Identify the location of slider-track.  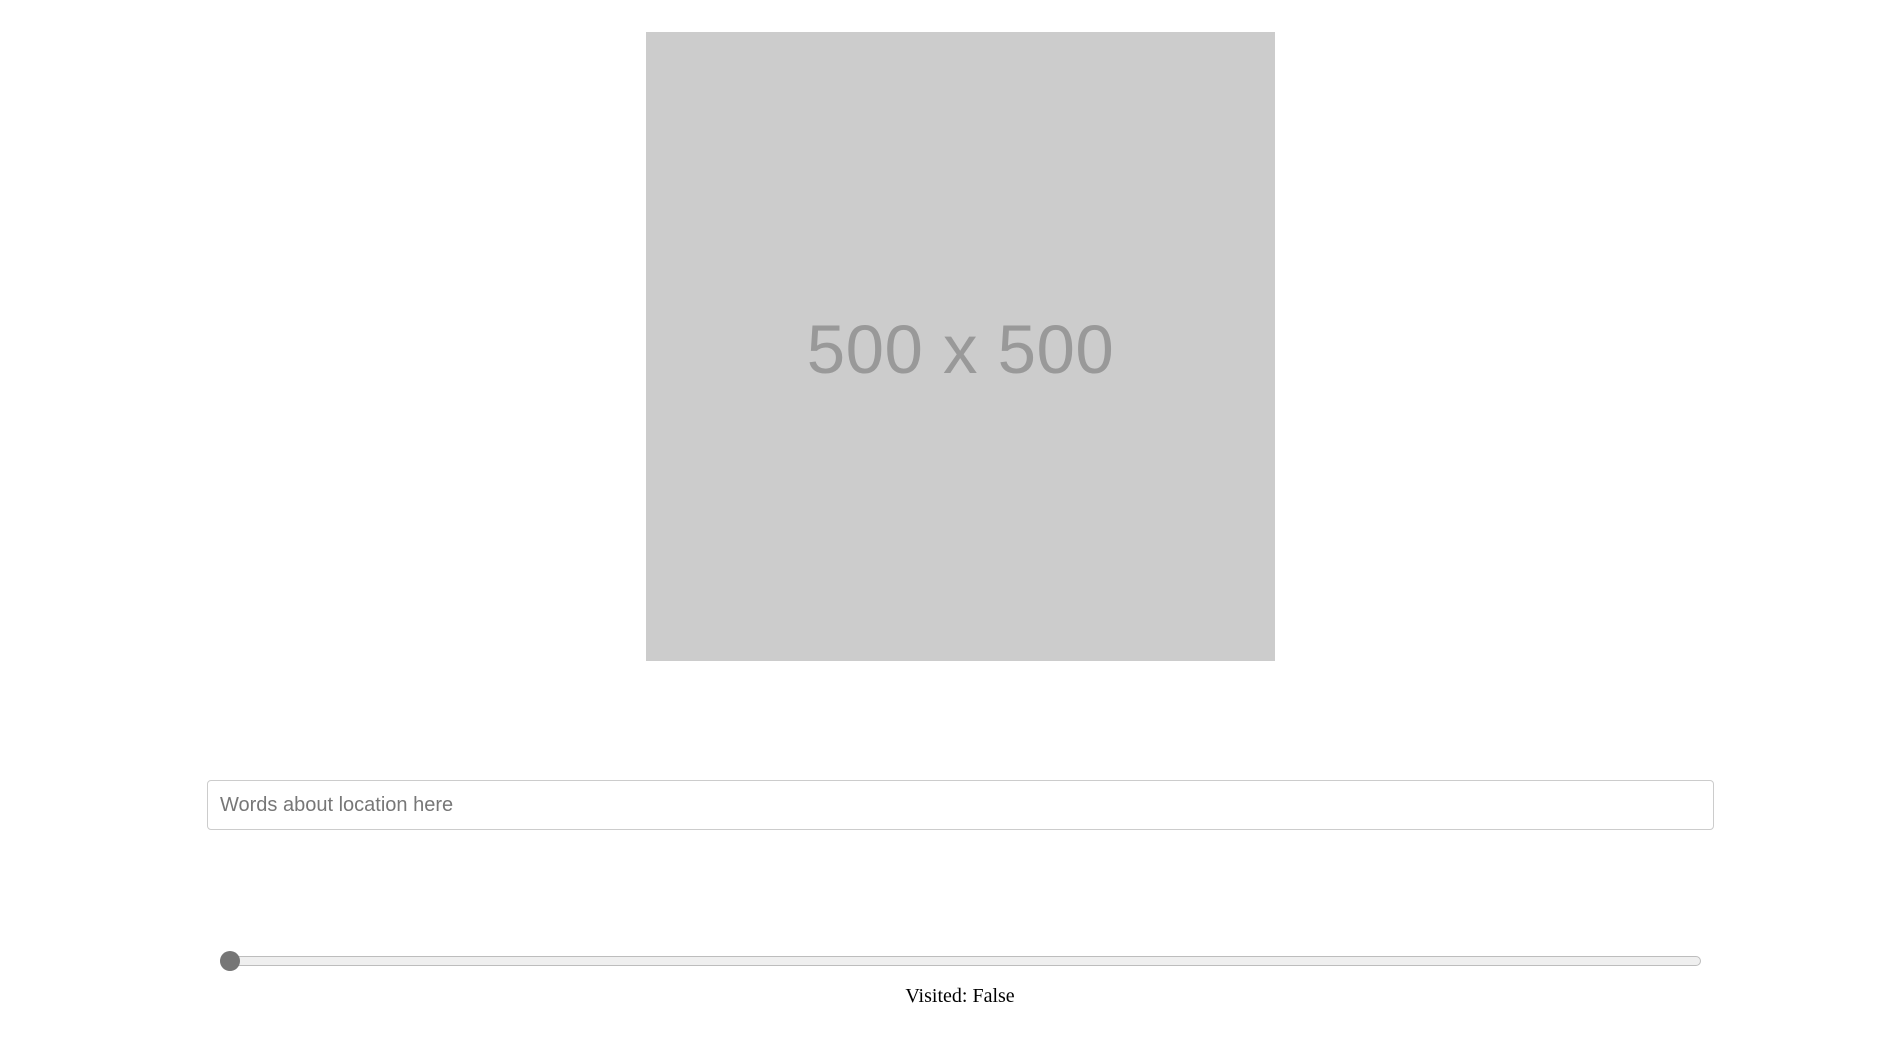
(960, 961).